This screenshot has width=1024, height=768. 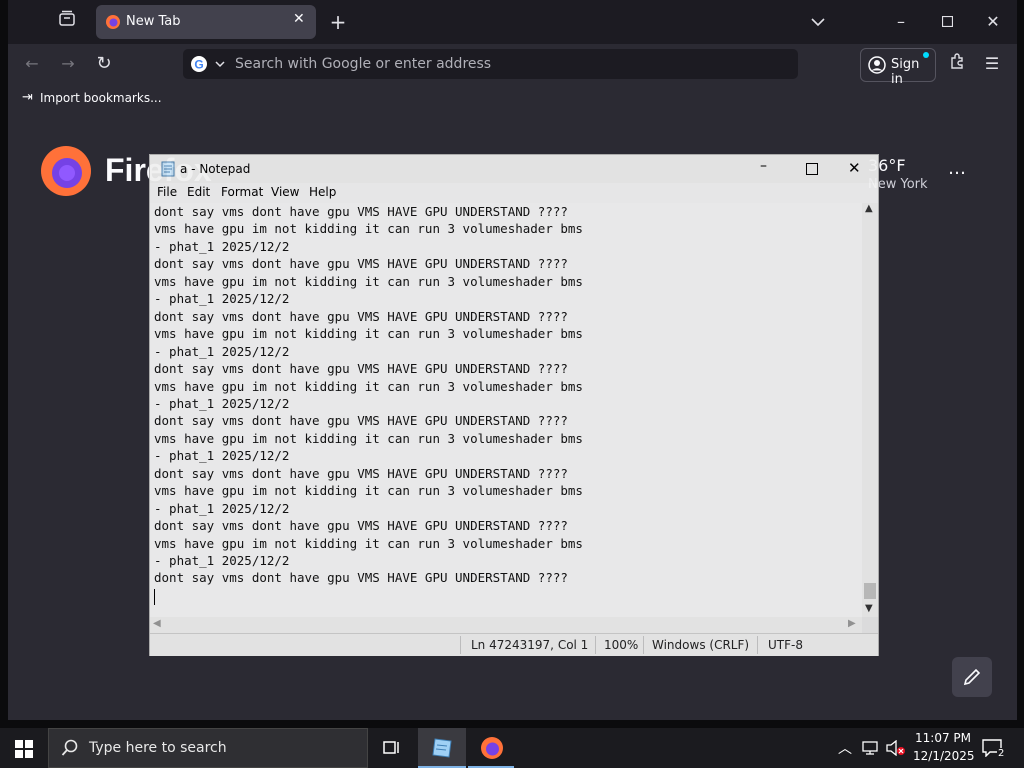 I want to click on reload-icon: ↻, so click(x=104, y=64).